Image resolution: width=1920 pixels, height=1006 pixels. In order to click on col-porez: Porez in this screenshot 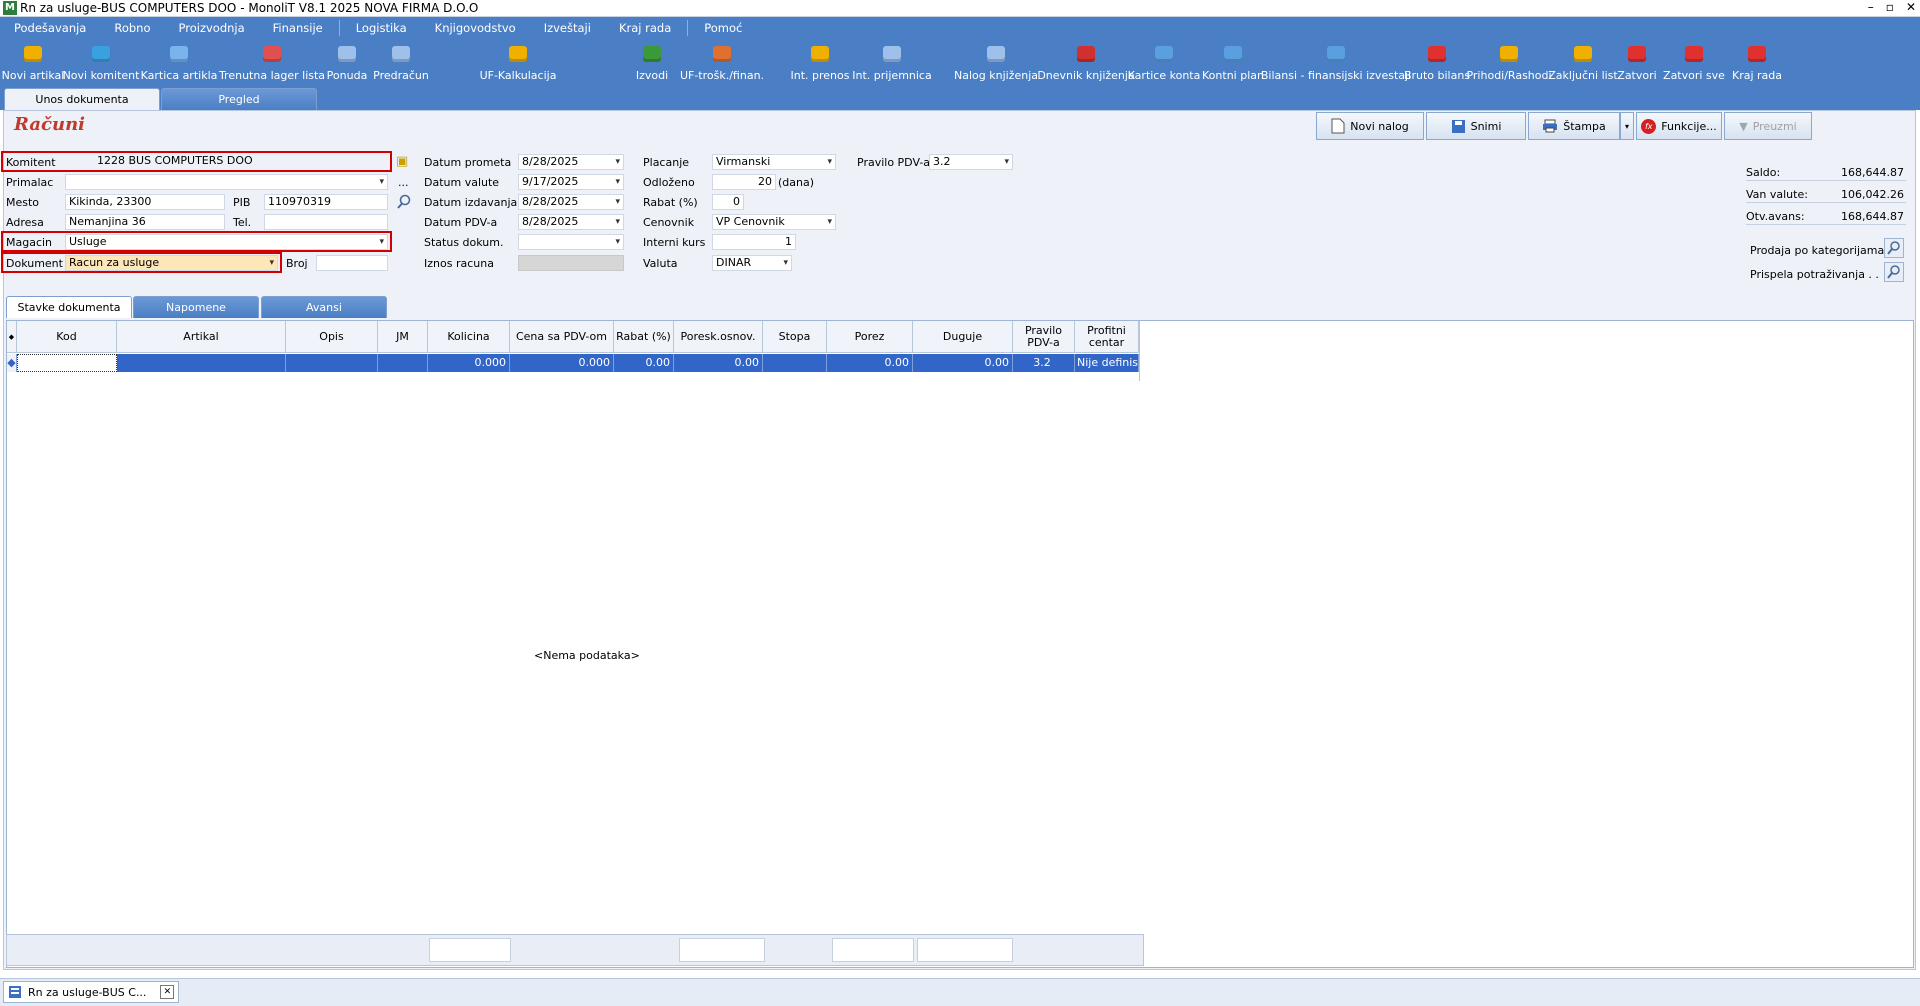, I will do `click(870, 337)`.